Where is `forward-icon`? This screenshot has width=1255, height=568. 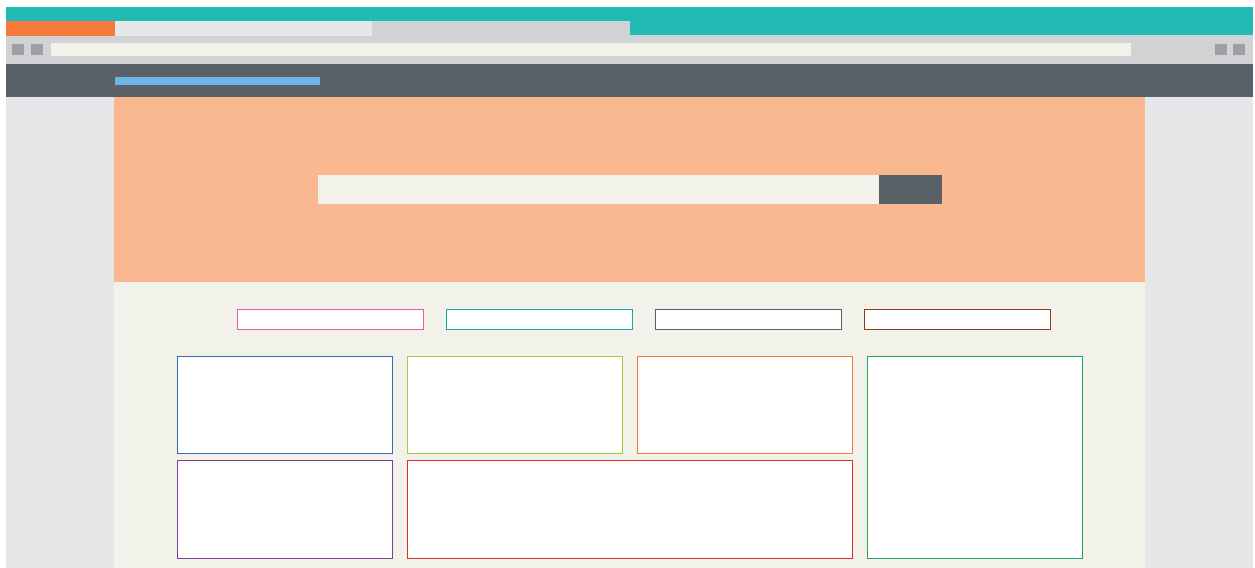 forward-icon is located at coordinates (37, 49).